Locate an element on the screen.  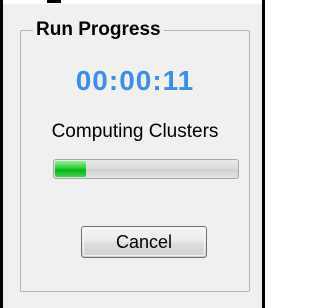
progress-bar-fill is located at coordinates (70, 169).